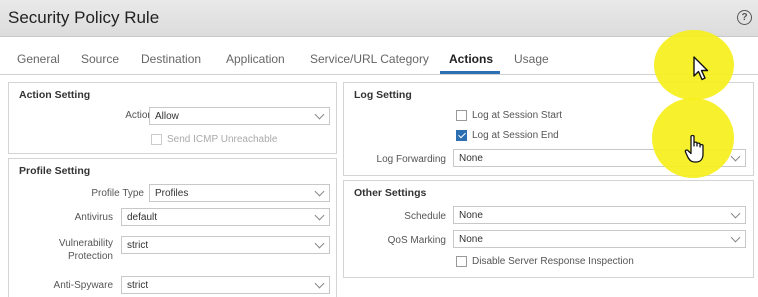 The height and width of the screenshot is (297, 758). Describe the element at coordinates (471, 239) in the screenshot. I see `qos-marking-value: None` at that location.